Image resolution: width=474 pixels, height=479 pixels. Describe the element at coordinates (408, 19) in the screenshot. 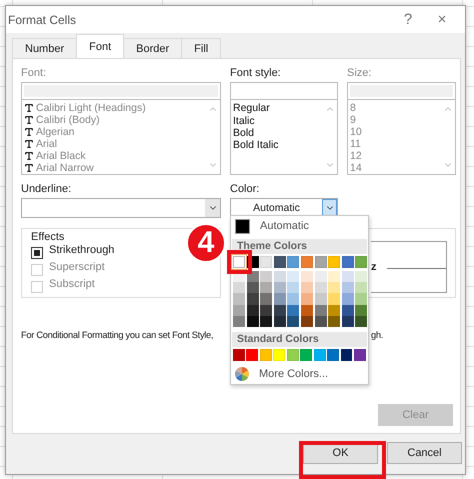

I see `help-button: ?` at that location.